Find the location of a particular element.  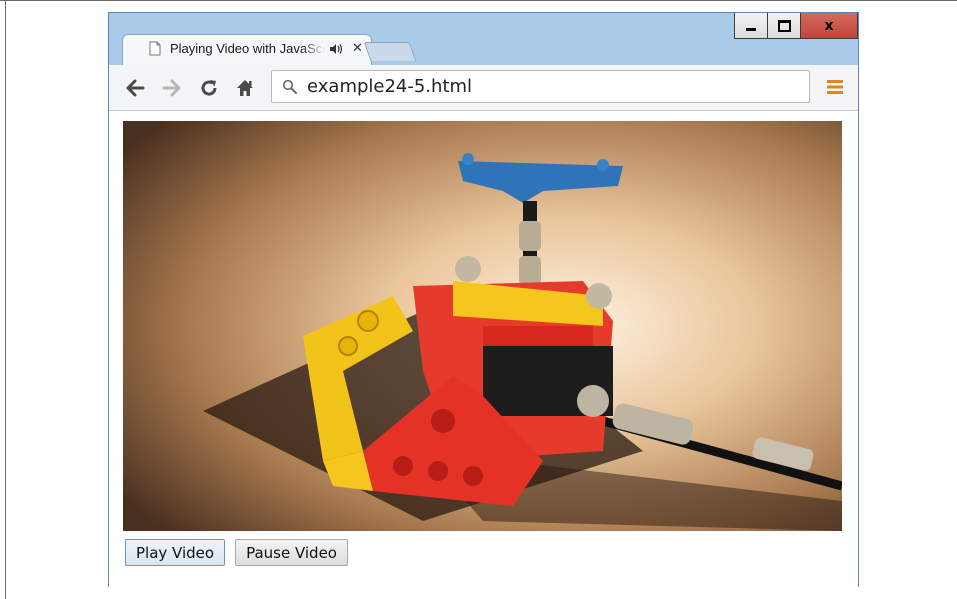

home-icon is located at coordinates (245, 88).